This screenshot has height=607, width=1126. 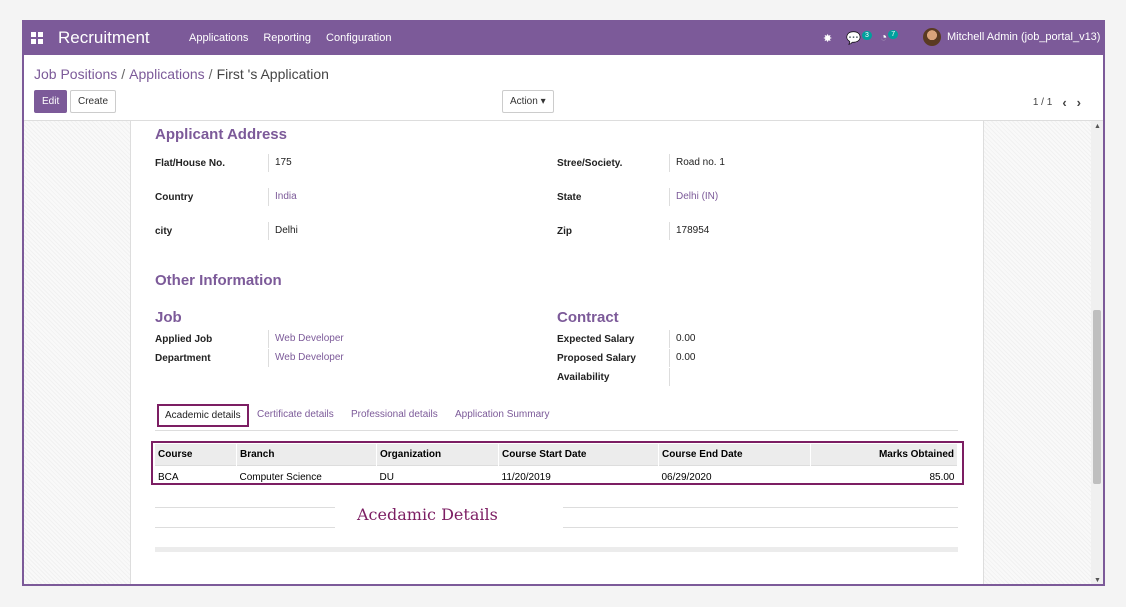 What do you see at coordinates (196, 477) in the screenshot?
I see `cell-course: BCA` at bounding box center [196, 477].